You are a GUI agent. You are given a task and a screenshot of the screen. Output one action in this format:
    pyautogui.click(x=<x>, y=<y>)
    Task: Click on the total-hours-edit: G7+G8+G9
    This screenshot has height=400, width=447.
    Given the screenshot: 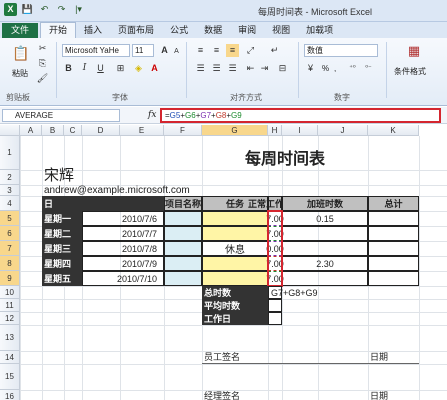 What is the action you would take?
    pyautogui.click(x=293, y=292)
    